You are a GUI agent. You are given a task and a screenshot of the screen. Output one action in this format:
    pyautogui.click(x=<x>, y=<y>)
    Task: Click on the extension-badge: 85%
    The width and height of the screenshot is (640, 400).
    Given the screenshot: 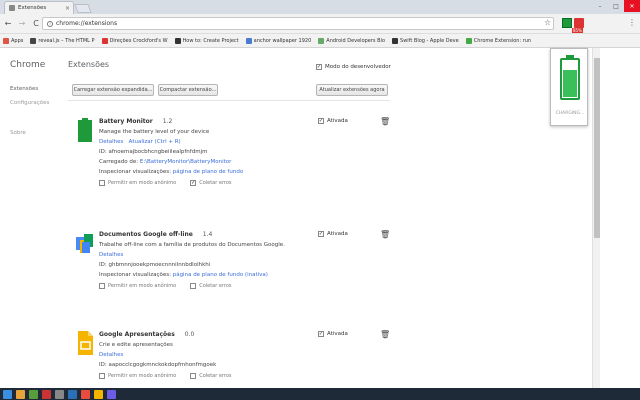 What is the action you would take?
    pyautogui.click(x=577, y=30)
    